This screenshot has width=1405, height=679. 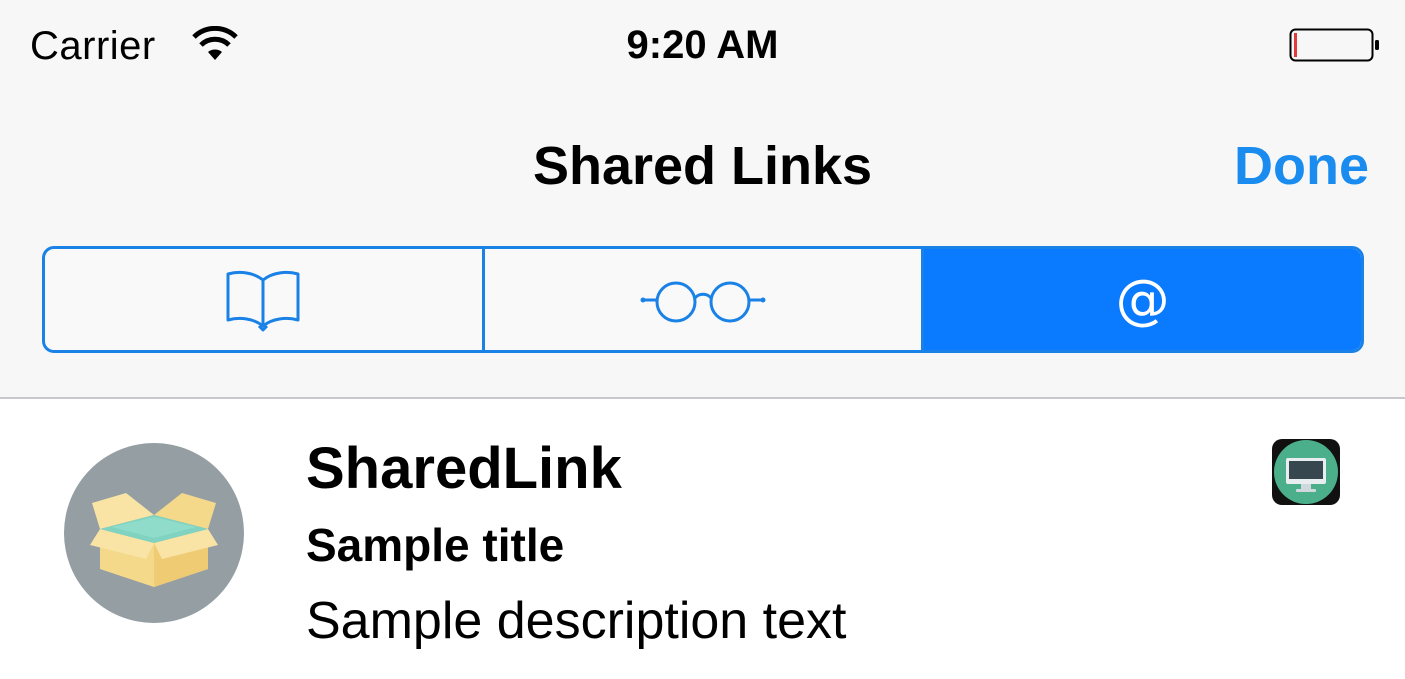 I want to click on monitor-icon, so click(x=1306, y=472).